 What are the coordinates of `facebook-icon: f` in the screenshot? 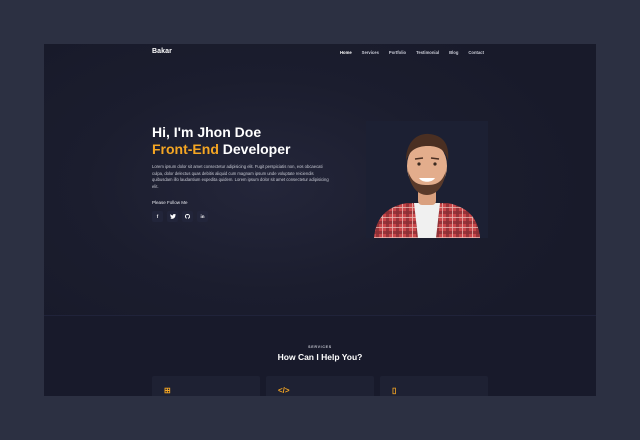 It's located at (157, 217).